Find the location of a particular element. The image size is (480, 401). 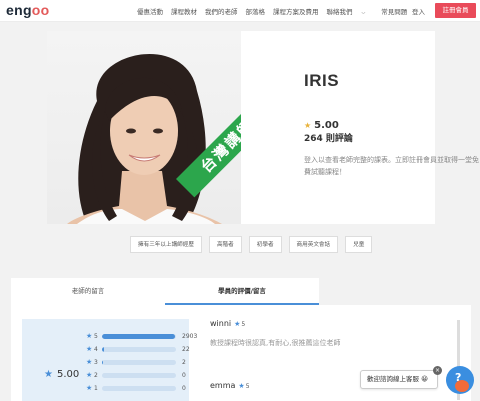

login-link: 登入 is located at coordinates (418, 11).